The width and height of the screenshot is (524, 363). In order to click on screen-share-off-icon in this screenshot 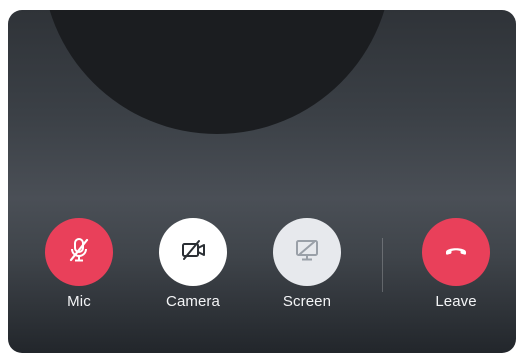, I will do `click(307, 252)`.